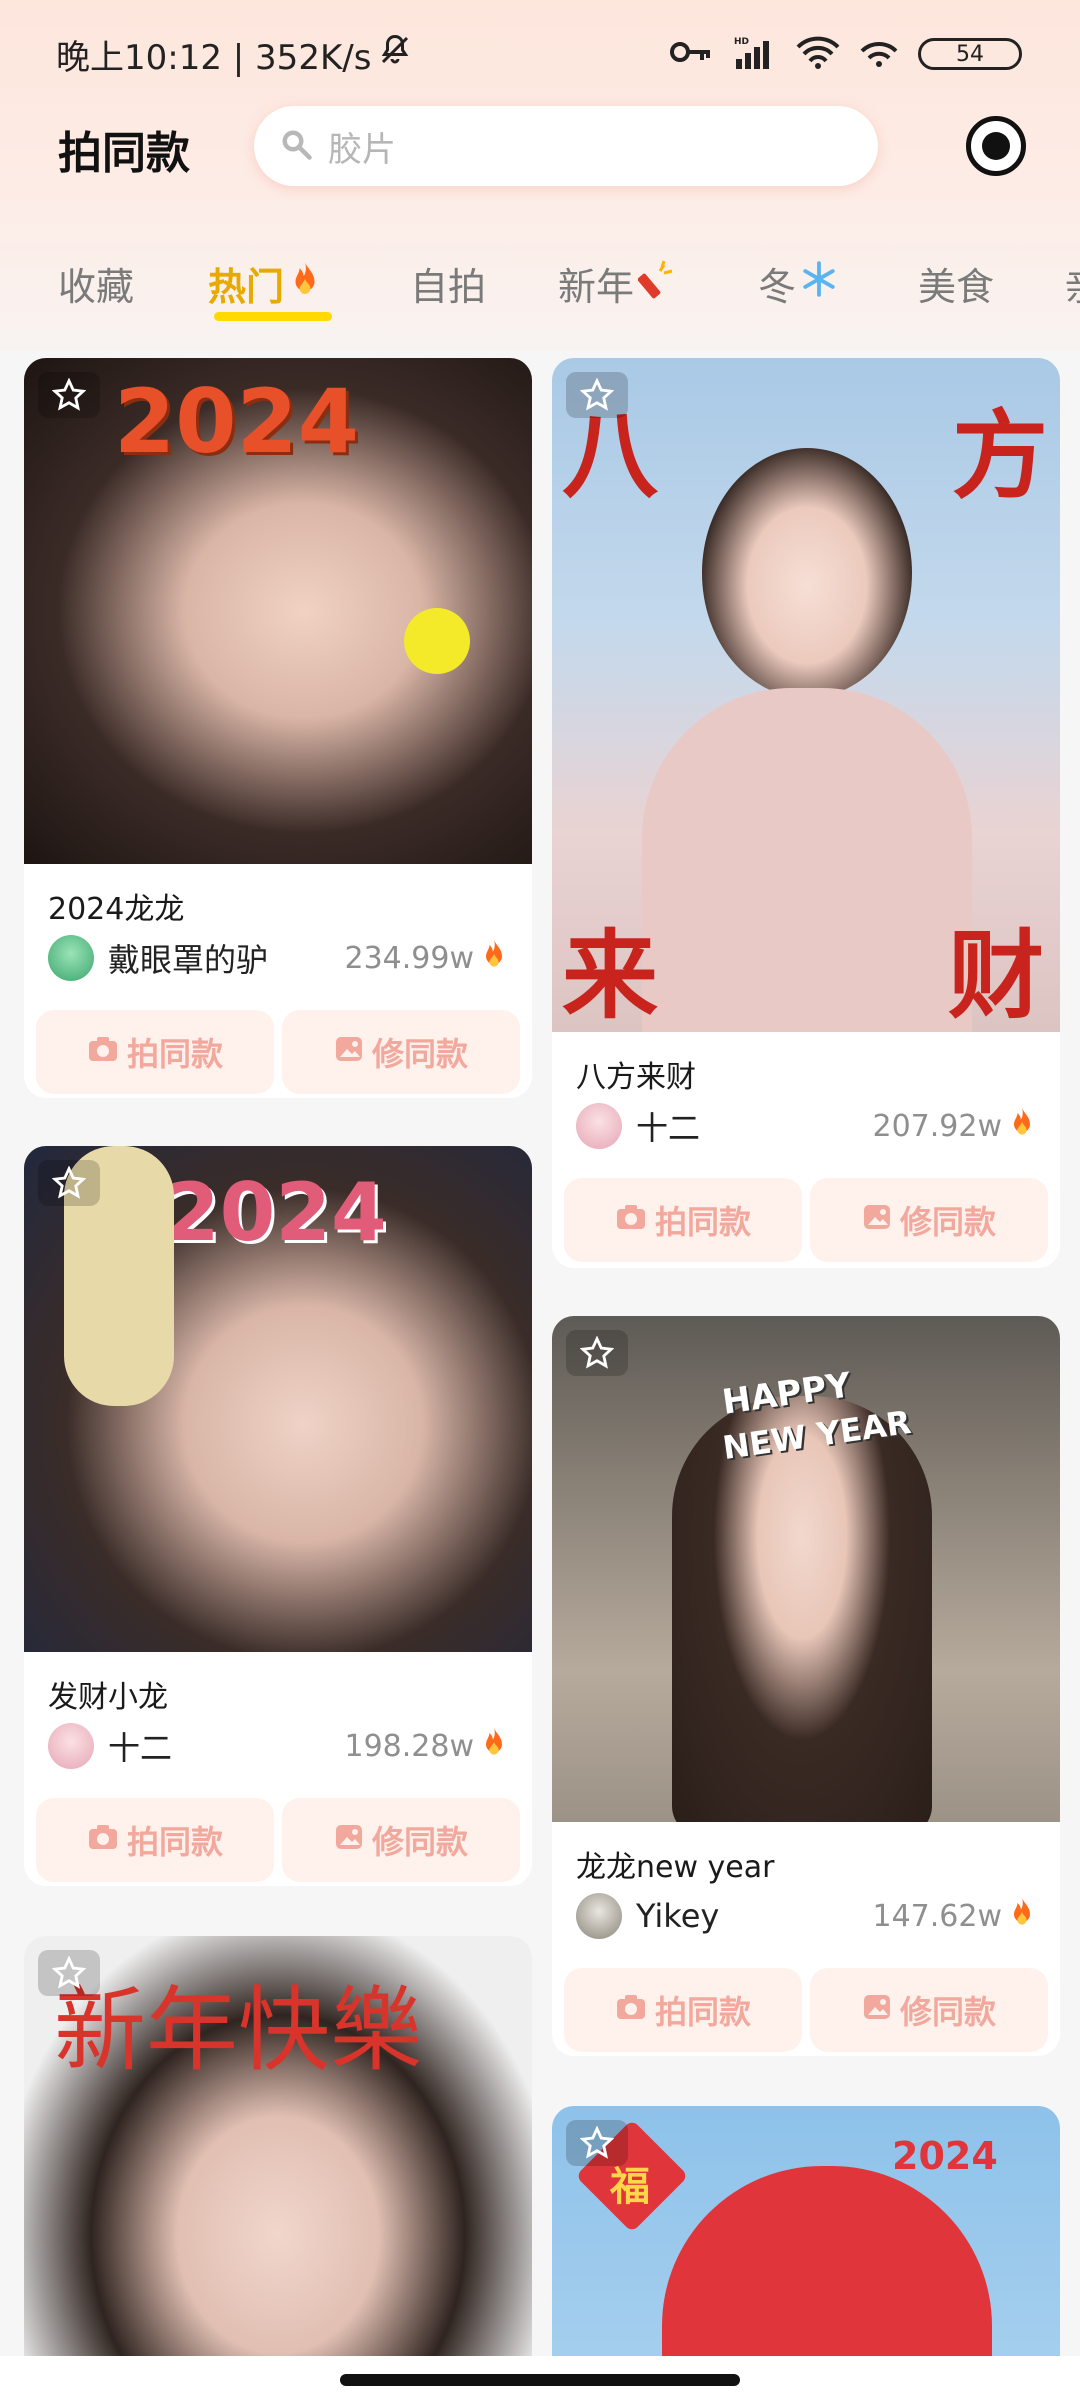 Image resolution: width=1080 pixels, height=2400 pixels. What do you see at coordinates (692, 54) in the screenshot?
I see `key-icon` at bounding box center [692, 54].